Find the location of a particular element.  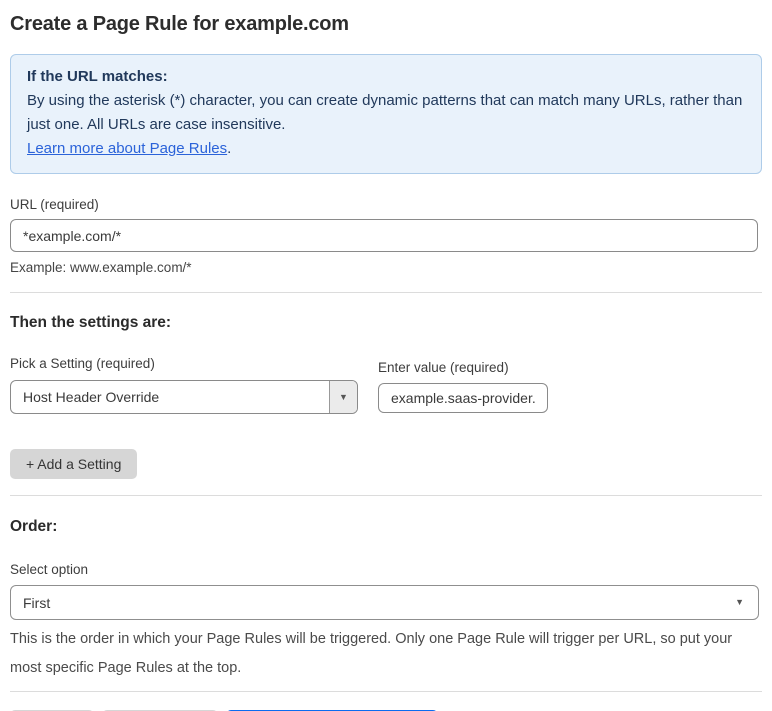

setting-value-column: Enter value (required) is located at coordinates (463, 387).